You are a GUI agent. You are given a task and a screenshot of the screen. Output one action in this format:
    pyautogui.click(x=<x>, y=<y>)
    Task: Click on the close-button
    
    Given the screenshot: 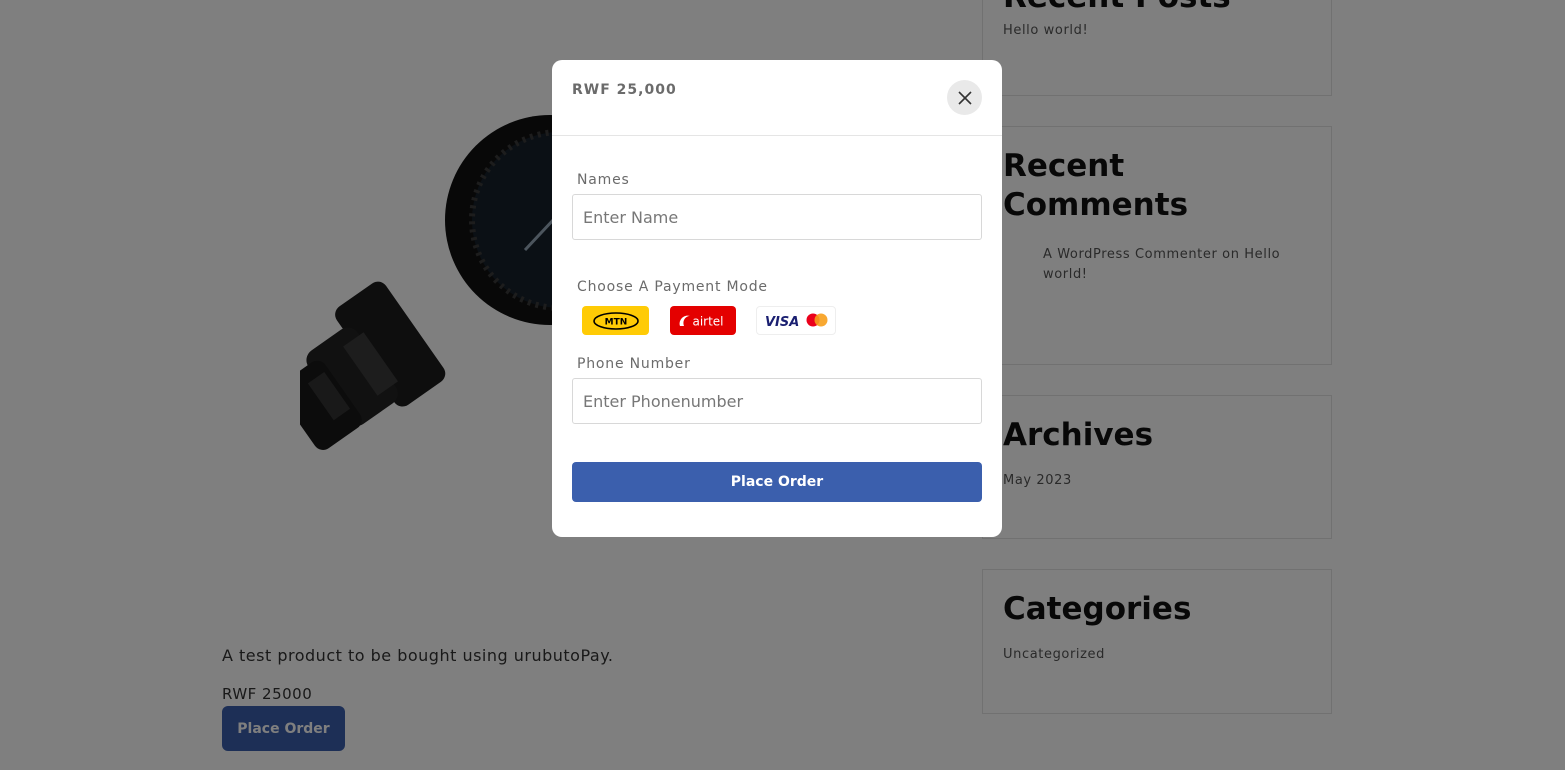 What is the action you would take?
    pyautogui.click(x=964, y=97)
    